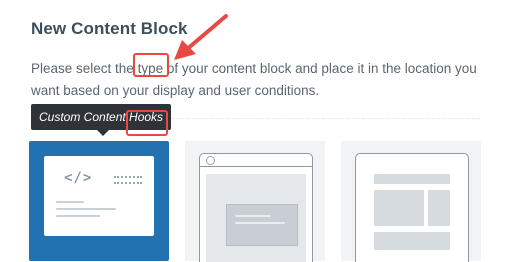  Describe the element at coordinates (201, 37) in the screenshot. I see `annotation-arrow-icon` at that location.